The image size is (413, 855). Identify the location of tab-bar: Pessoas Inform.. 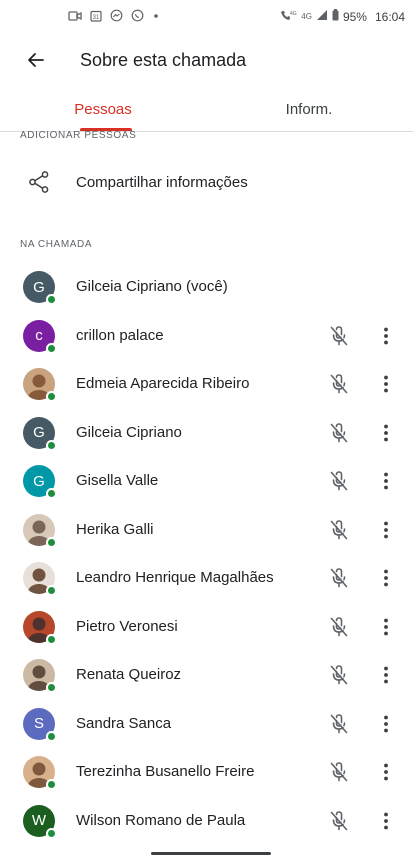
(206, 109).